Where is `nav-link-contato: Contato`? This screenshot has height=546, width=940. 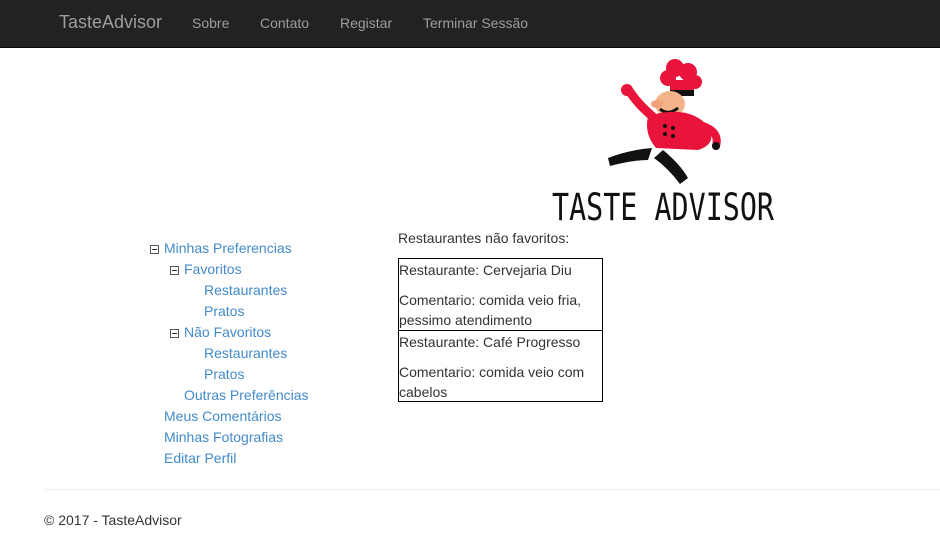 nav-link-contato: Contato is located at coordinates (284, 23).